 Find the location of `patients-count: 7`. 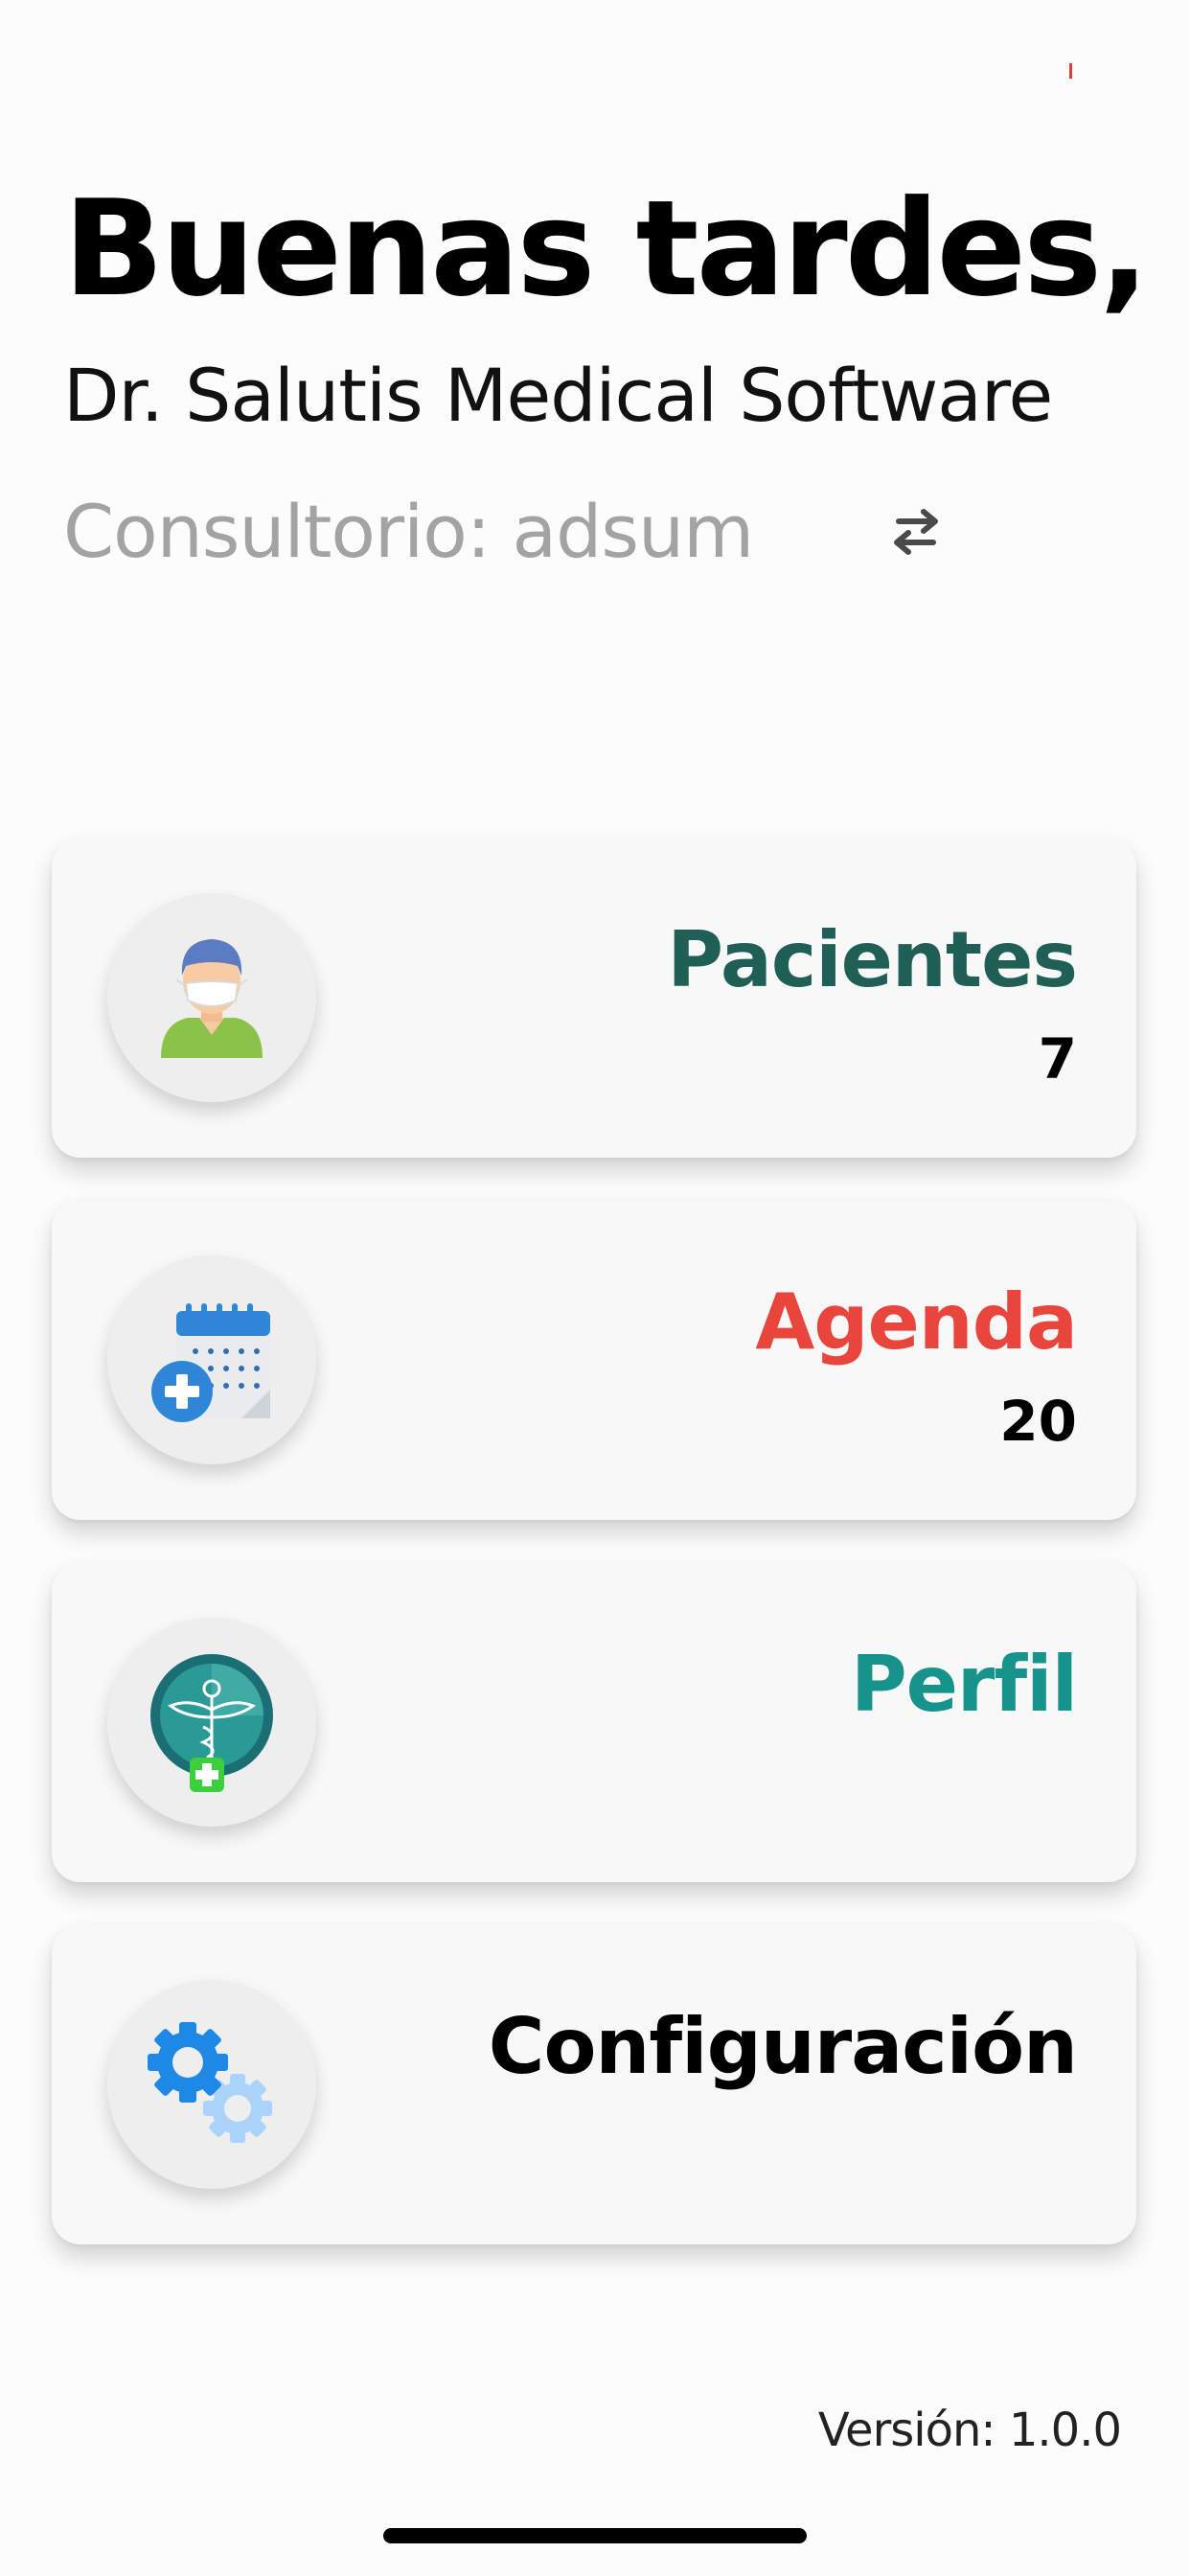

patients-count: 7 is located at coordinates (1058, 1059).